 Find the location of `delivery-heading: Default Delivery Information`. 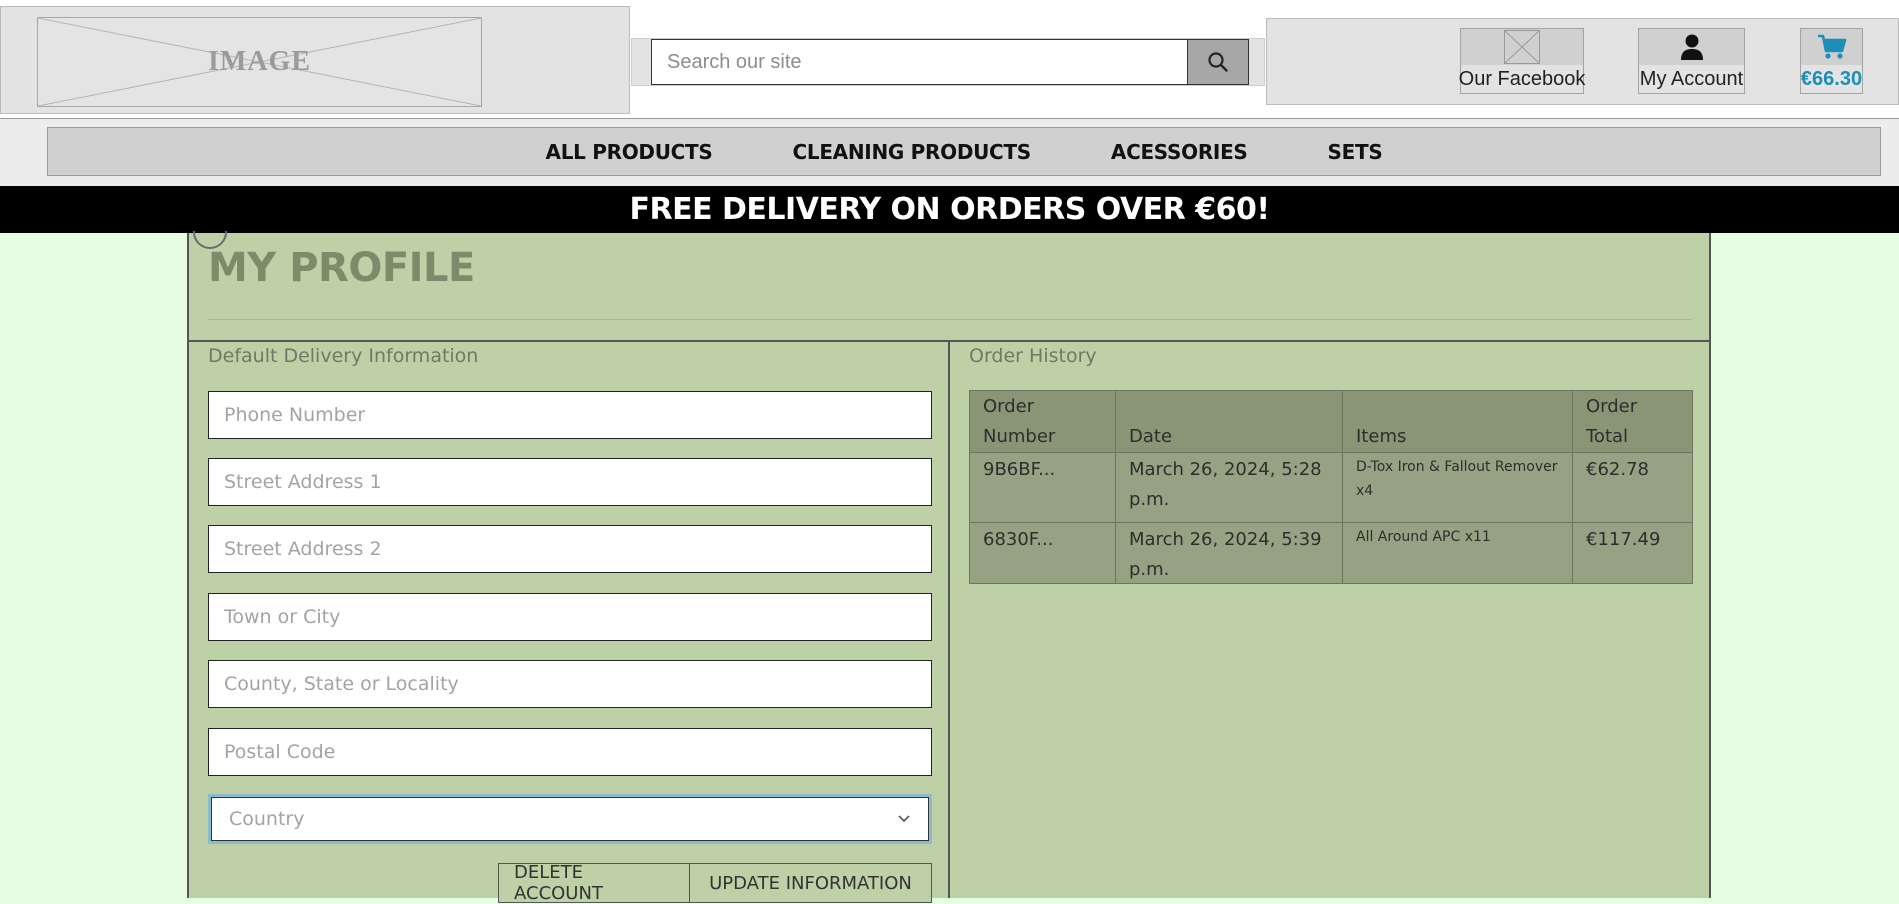

delivery-heading: Default Delivery Information is located at coordinates (343, 356).